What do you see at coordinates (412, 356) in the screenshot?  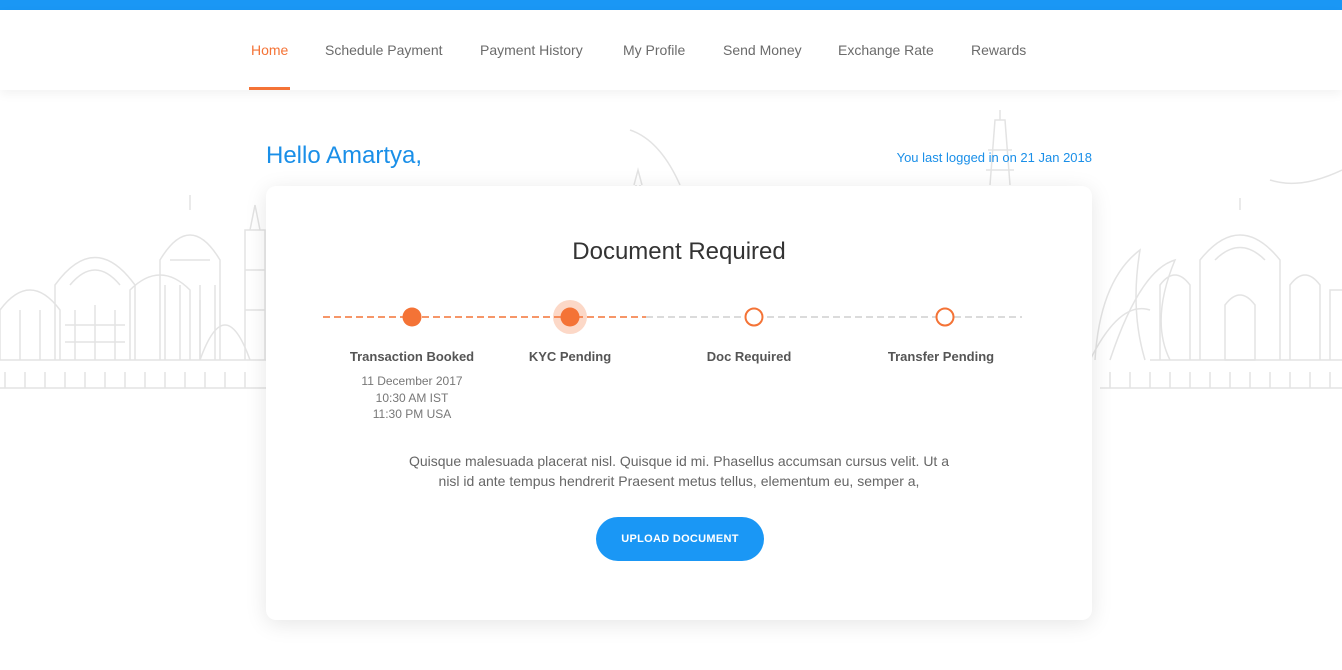 I see `step-label-transaction-booked: Transaction Booked` at bounding box center [412, 356].